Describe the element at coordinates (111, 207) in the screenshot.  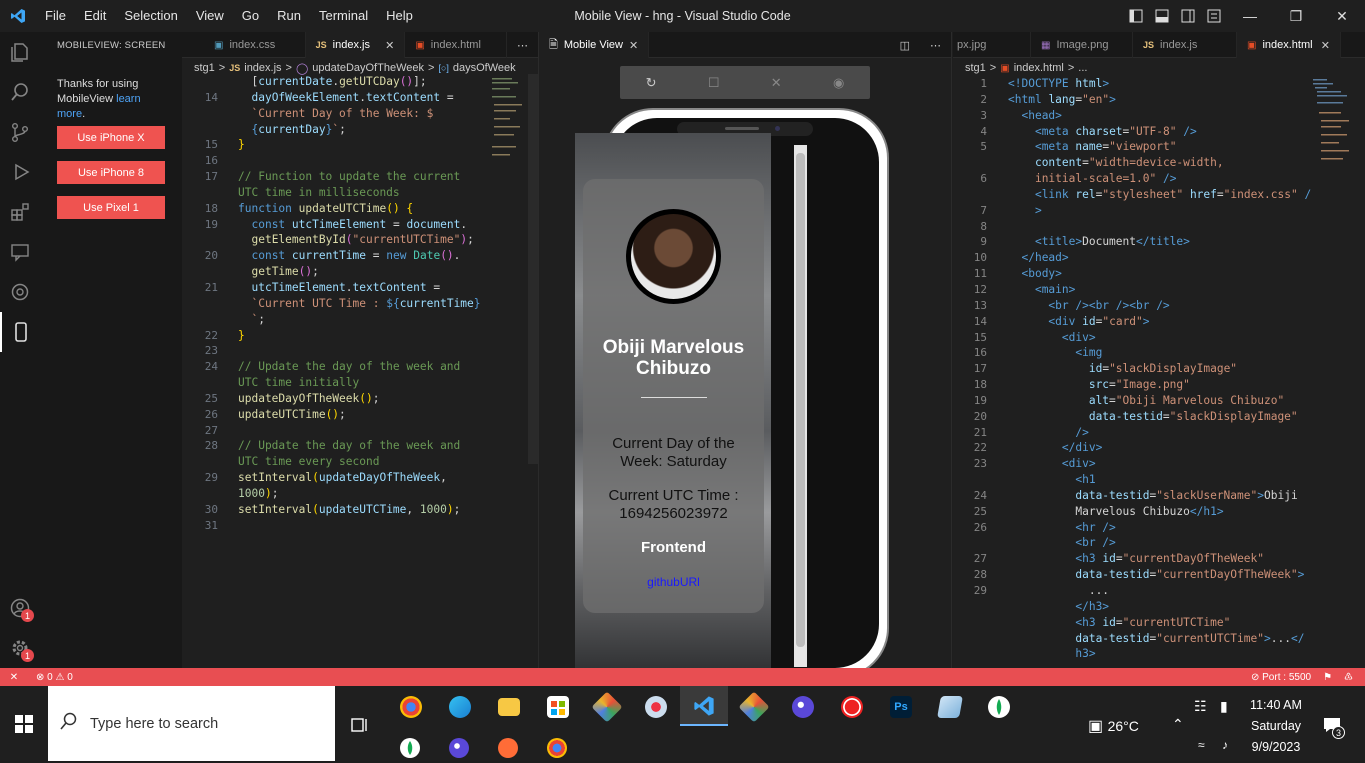
I see `use-pixel-1-button: Use Pixel 1` at that location.